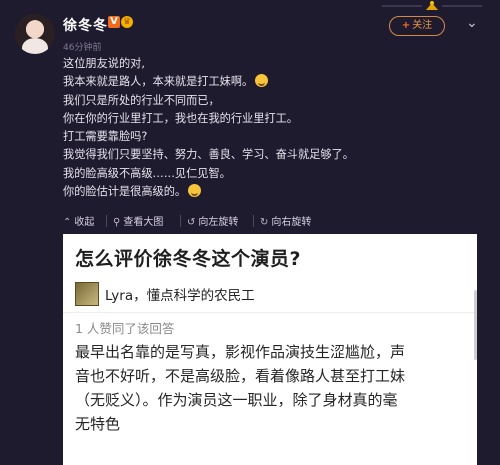 The height and width of the screenshot is (465, 500). I want to click on author-name: Lyra，懂点科学的农民工, so click(180, 296).